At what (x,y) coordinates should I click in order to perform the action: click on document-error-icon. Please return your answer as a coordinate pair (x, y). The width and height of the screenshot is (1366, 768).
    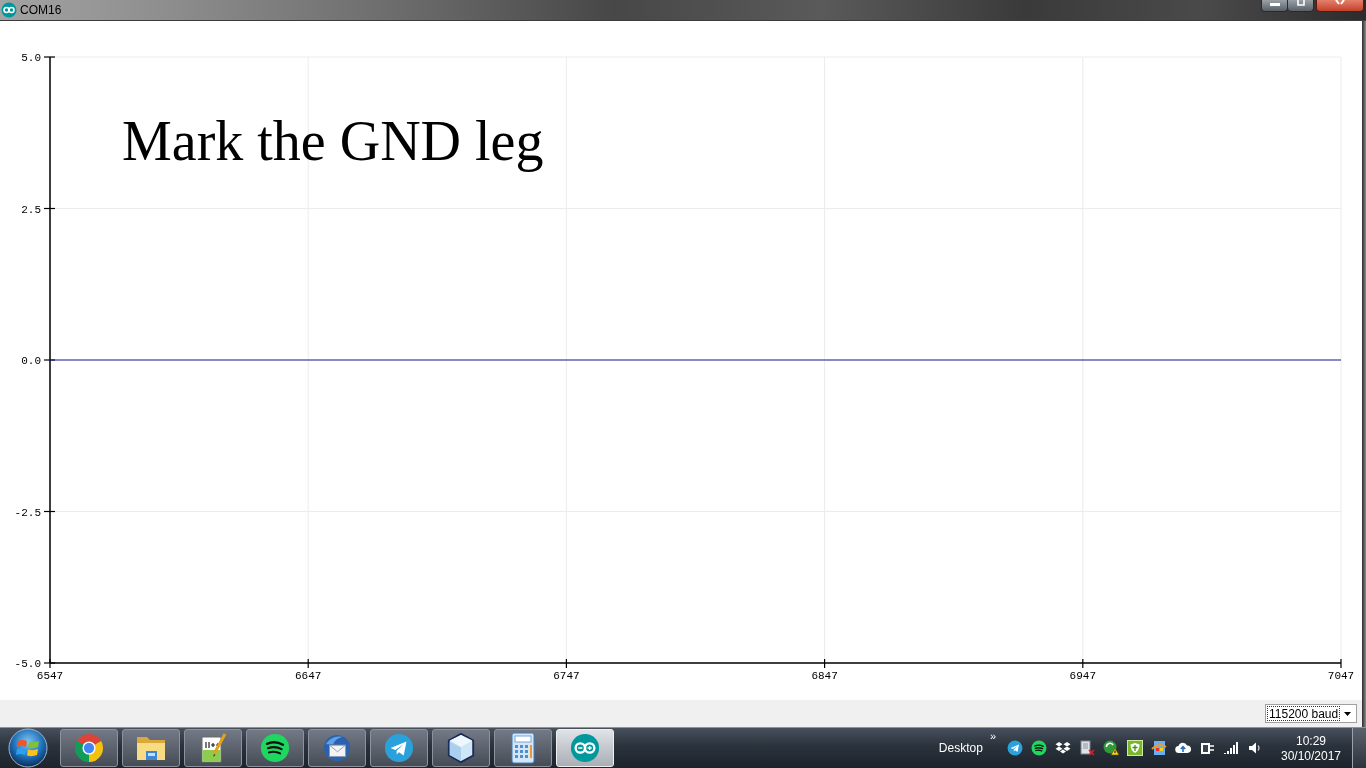
    Looking at the image, I should click on (1087, 748).